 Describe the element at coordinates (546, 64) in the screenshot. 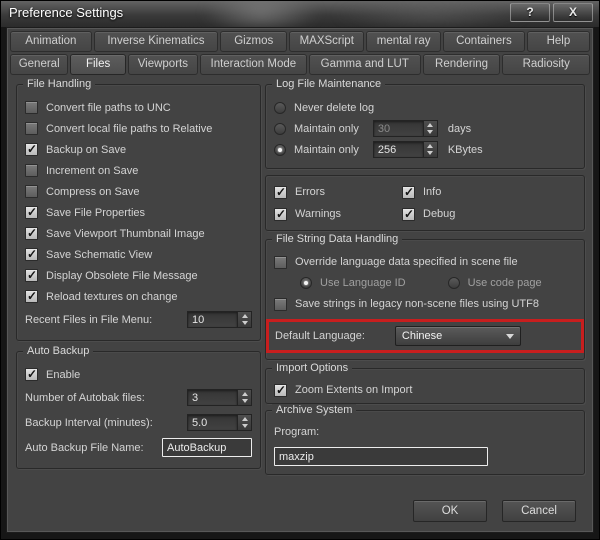

I see `tab-radiosity: Radiosity` at that location.